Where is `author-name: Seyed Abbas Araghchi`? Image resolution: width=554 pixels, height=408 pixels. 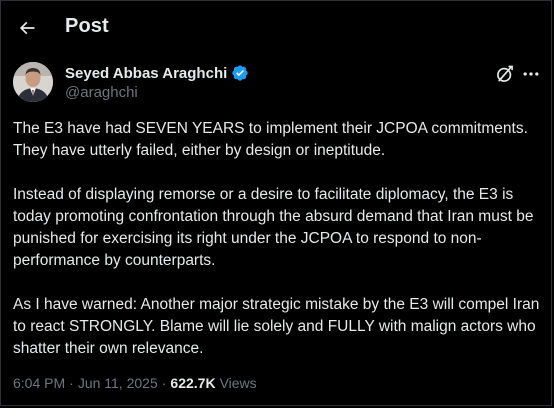 author-name: Seyed Abbas Araghchi is located at coordinates (146, 73).